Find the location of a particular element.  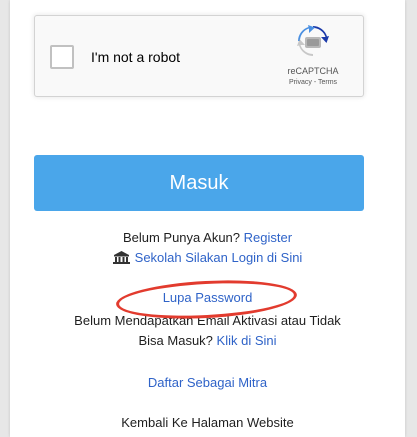

forgot-password-link: Lupa Password is located at coordinates (208, 297).